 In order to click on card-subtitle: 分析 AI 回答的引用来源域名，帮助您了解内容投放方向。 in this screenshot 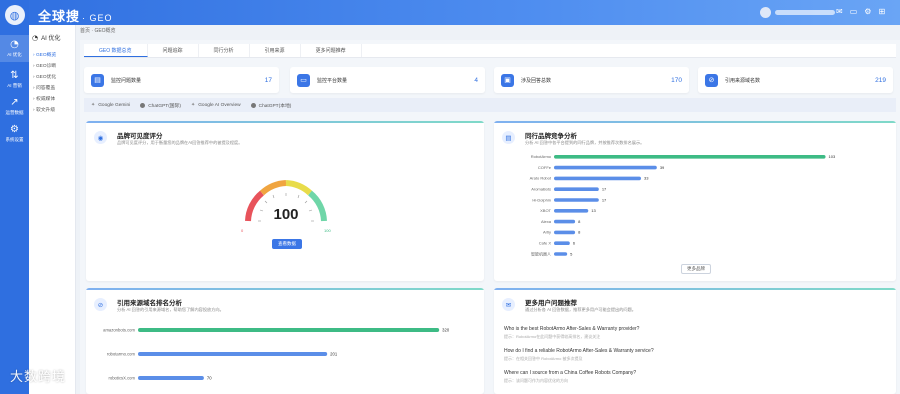, I will do `click(170, 309)`.